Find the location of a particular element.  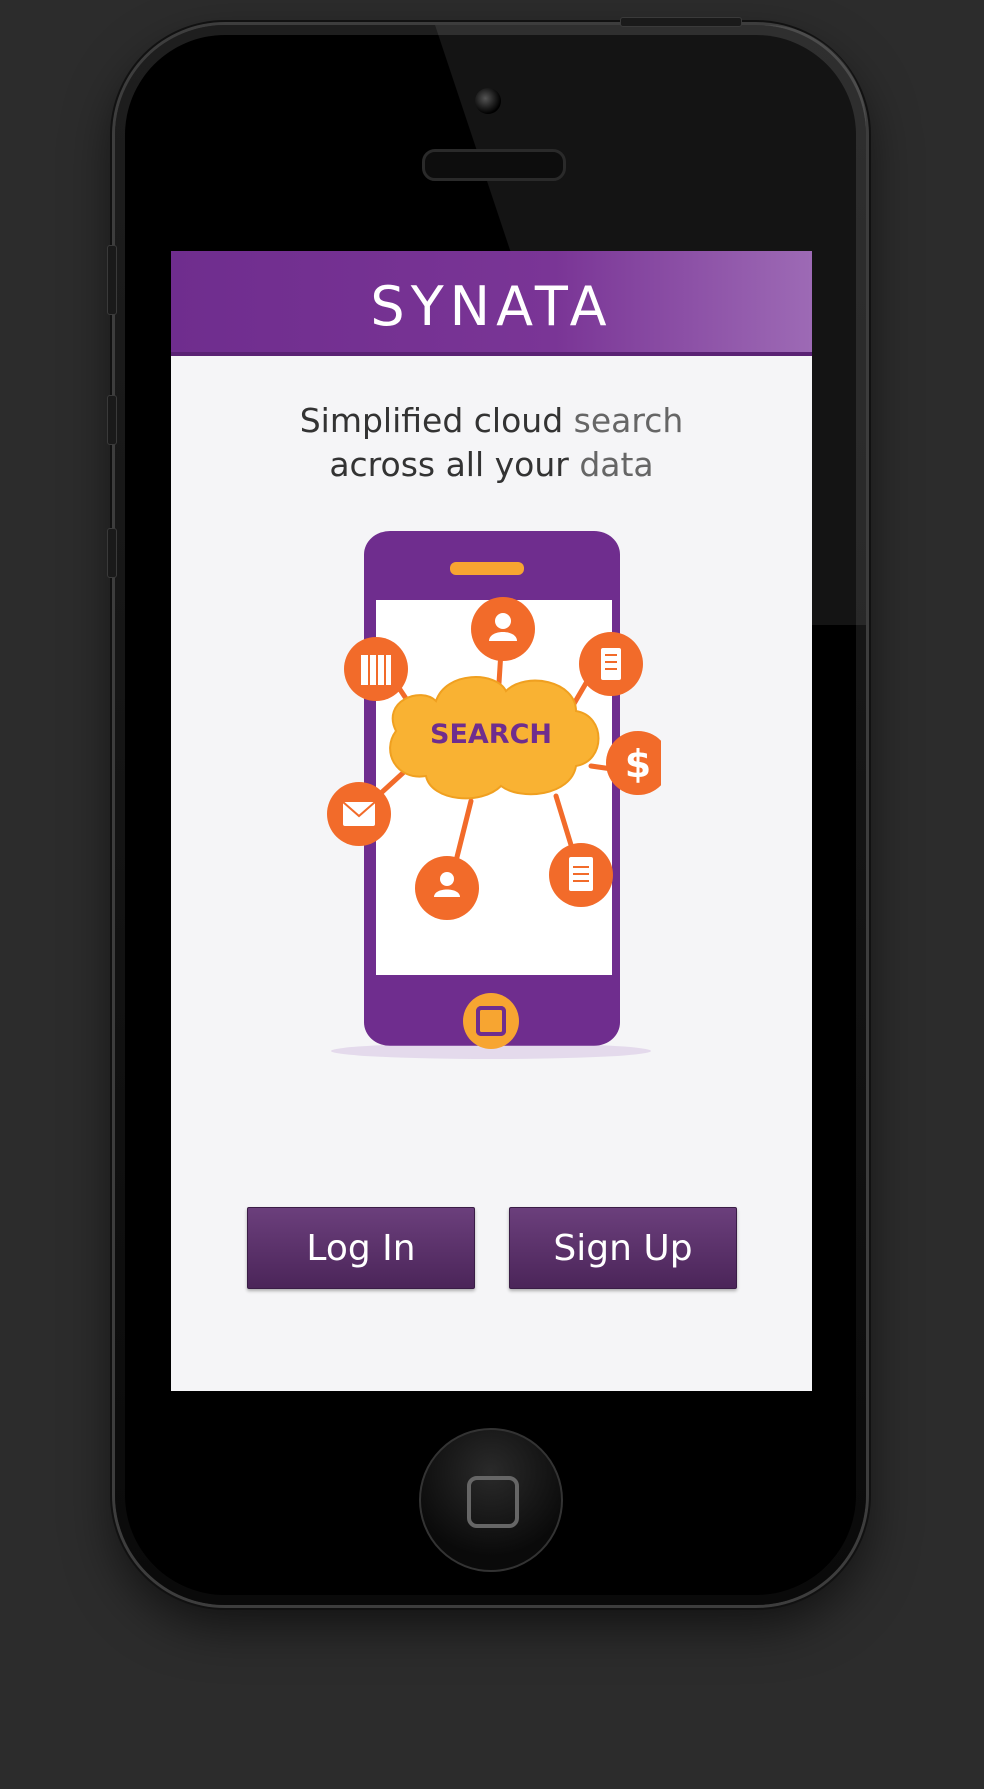

tagline-text: across all your is located at coordinates (454, 464).